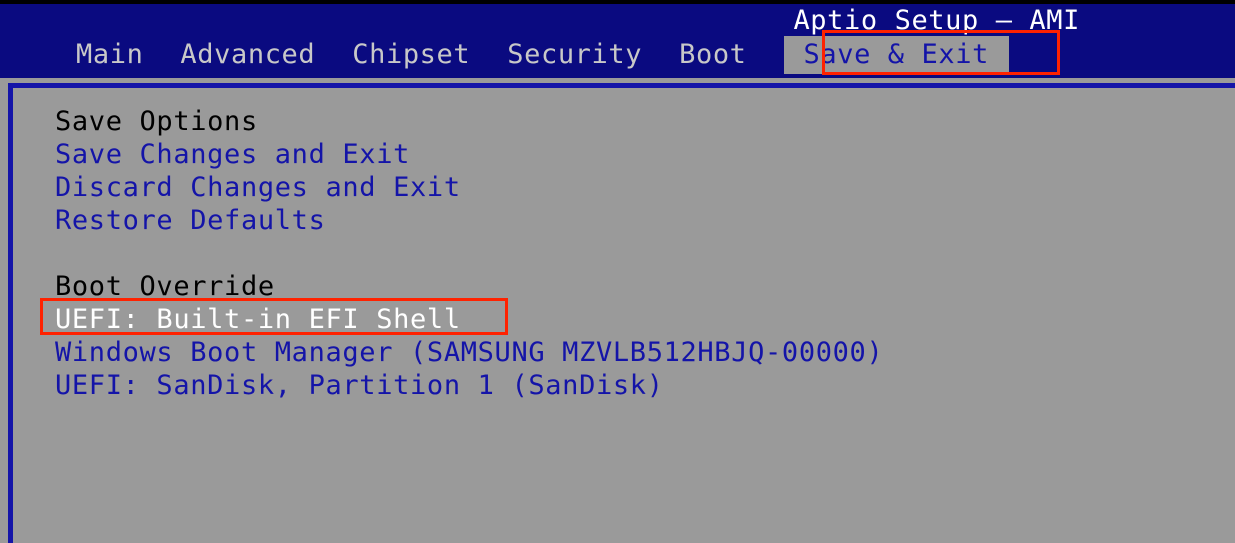 The width and height of the screenshot is (1235, 543). I want to click on page-title: Aptio Setup – AMI, so click(936, 20).